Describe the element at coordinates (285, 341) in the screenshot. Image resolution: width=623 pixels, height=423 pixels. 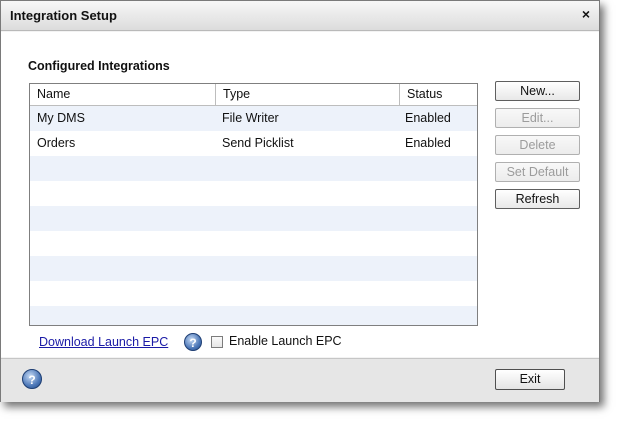
I see `enable-launch-epc-label: Enable Launch EPC` at that location.